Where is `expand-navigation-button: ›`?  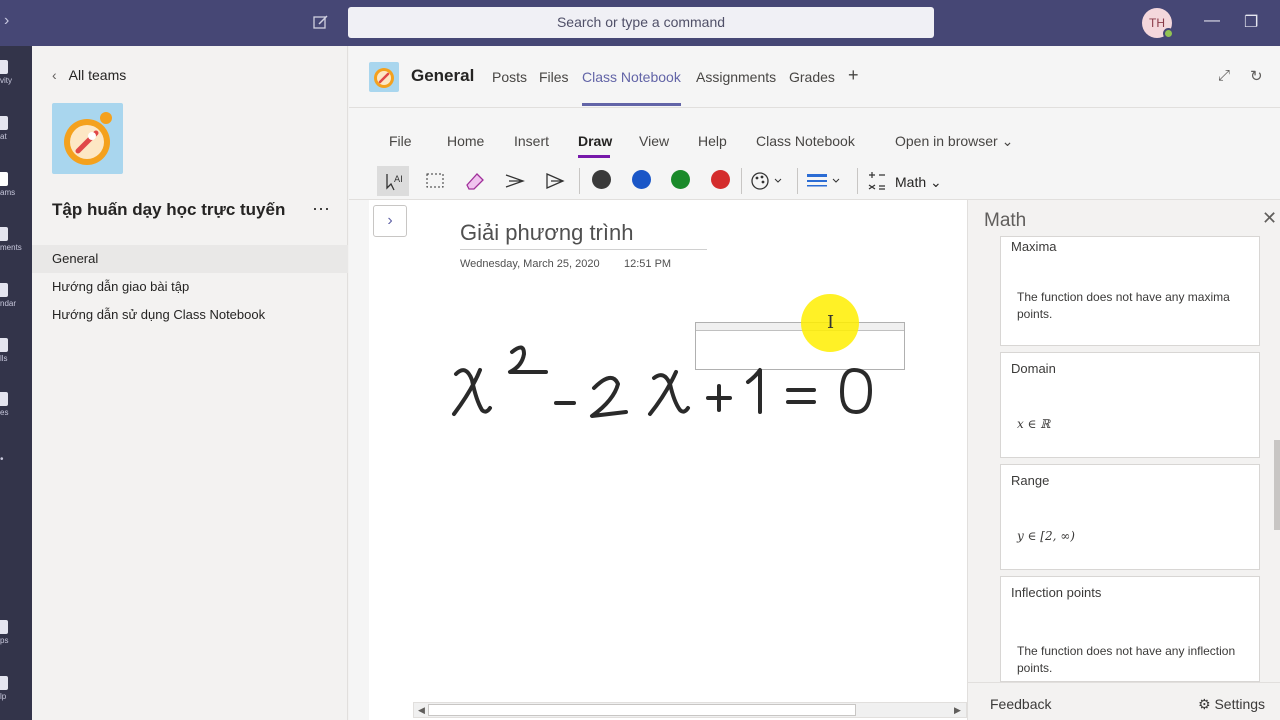
expand-navigation-button: › is located at coordinates (390, 221).